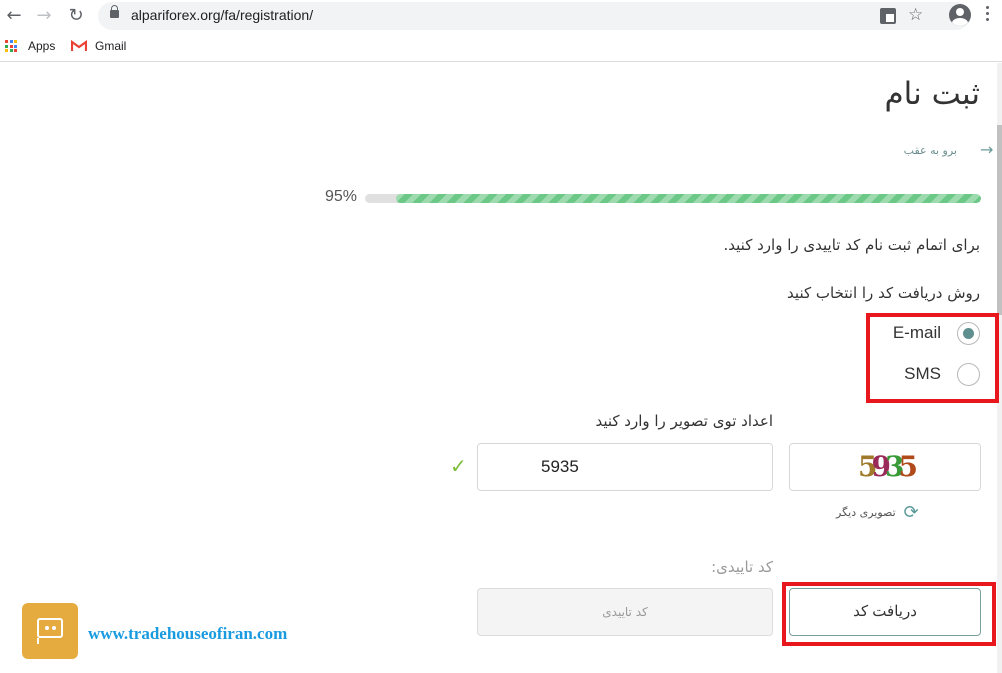 The image size is (1002, 673). What do you see at coordinates (986, 149) in the screenshot?
I see `arrow-right-icon: →` at bounding box center [986, 149].